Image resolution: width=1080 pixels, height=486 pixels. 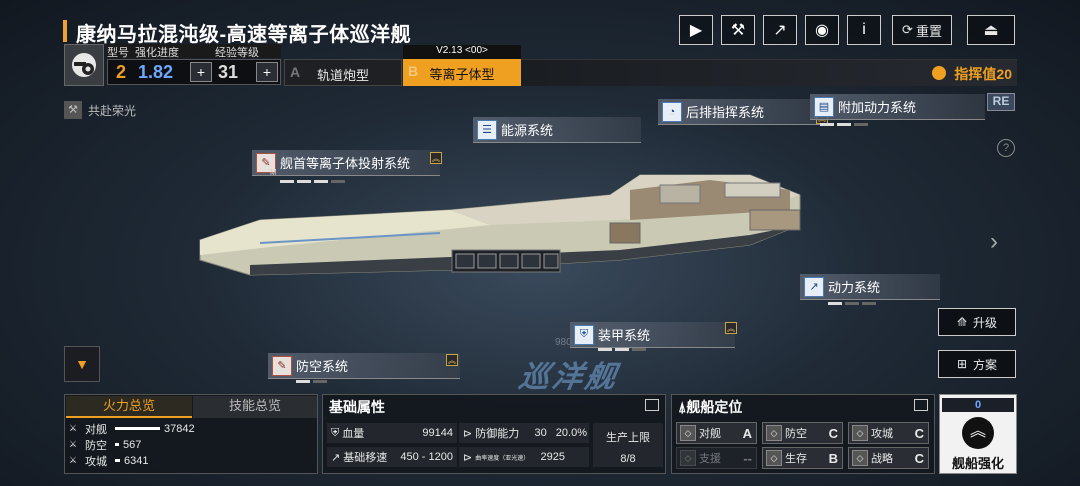 I want to click on system-rear-command: ◔ 后排指挥系统, so click(x=743, y=112).